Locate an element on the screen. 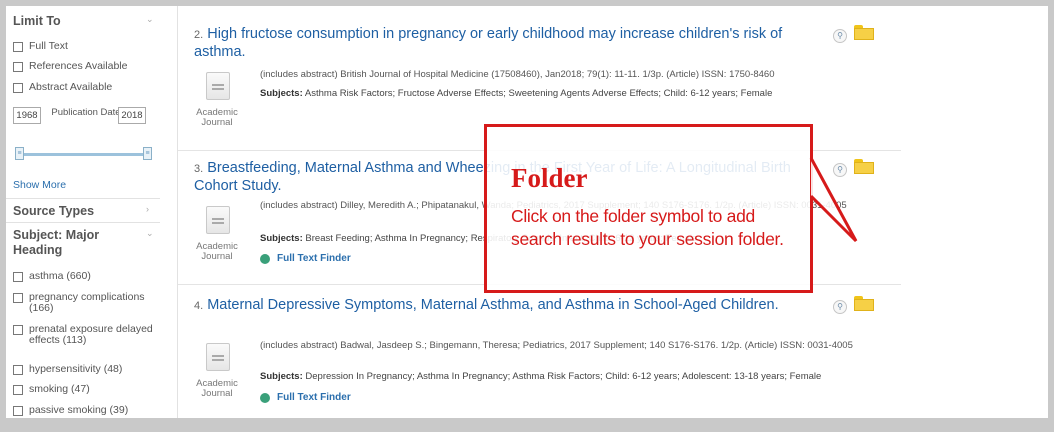 This screenshot has width=1054, height=432. subject-filter-item: pregnancy complications (166) is located at coordinates (83, 303).